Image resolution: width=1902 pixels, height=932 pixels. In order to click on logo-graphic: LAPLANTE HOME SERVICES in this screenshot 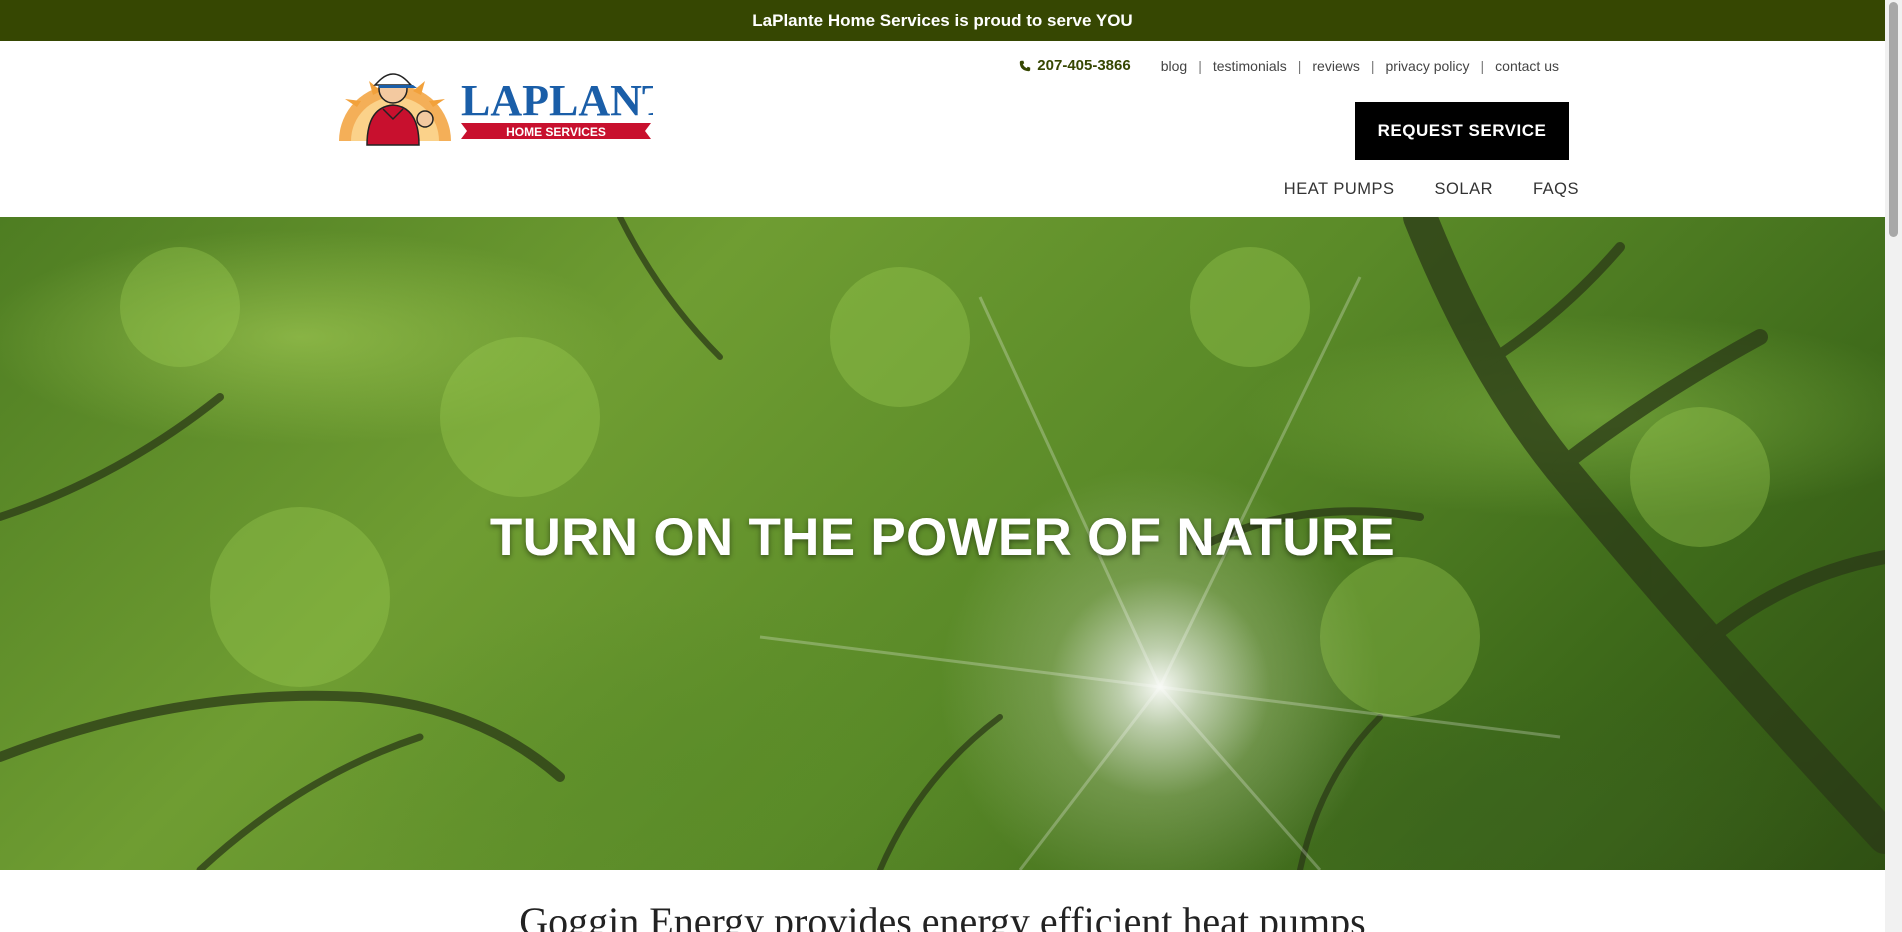, I will do `click(496, 109)`.